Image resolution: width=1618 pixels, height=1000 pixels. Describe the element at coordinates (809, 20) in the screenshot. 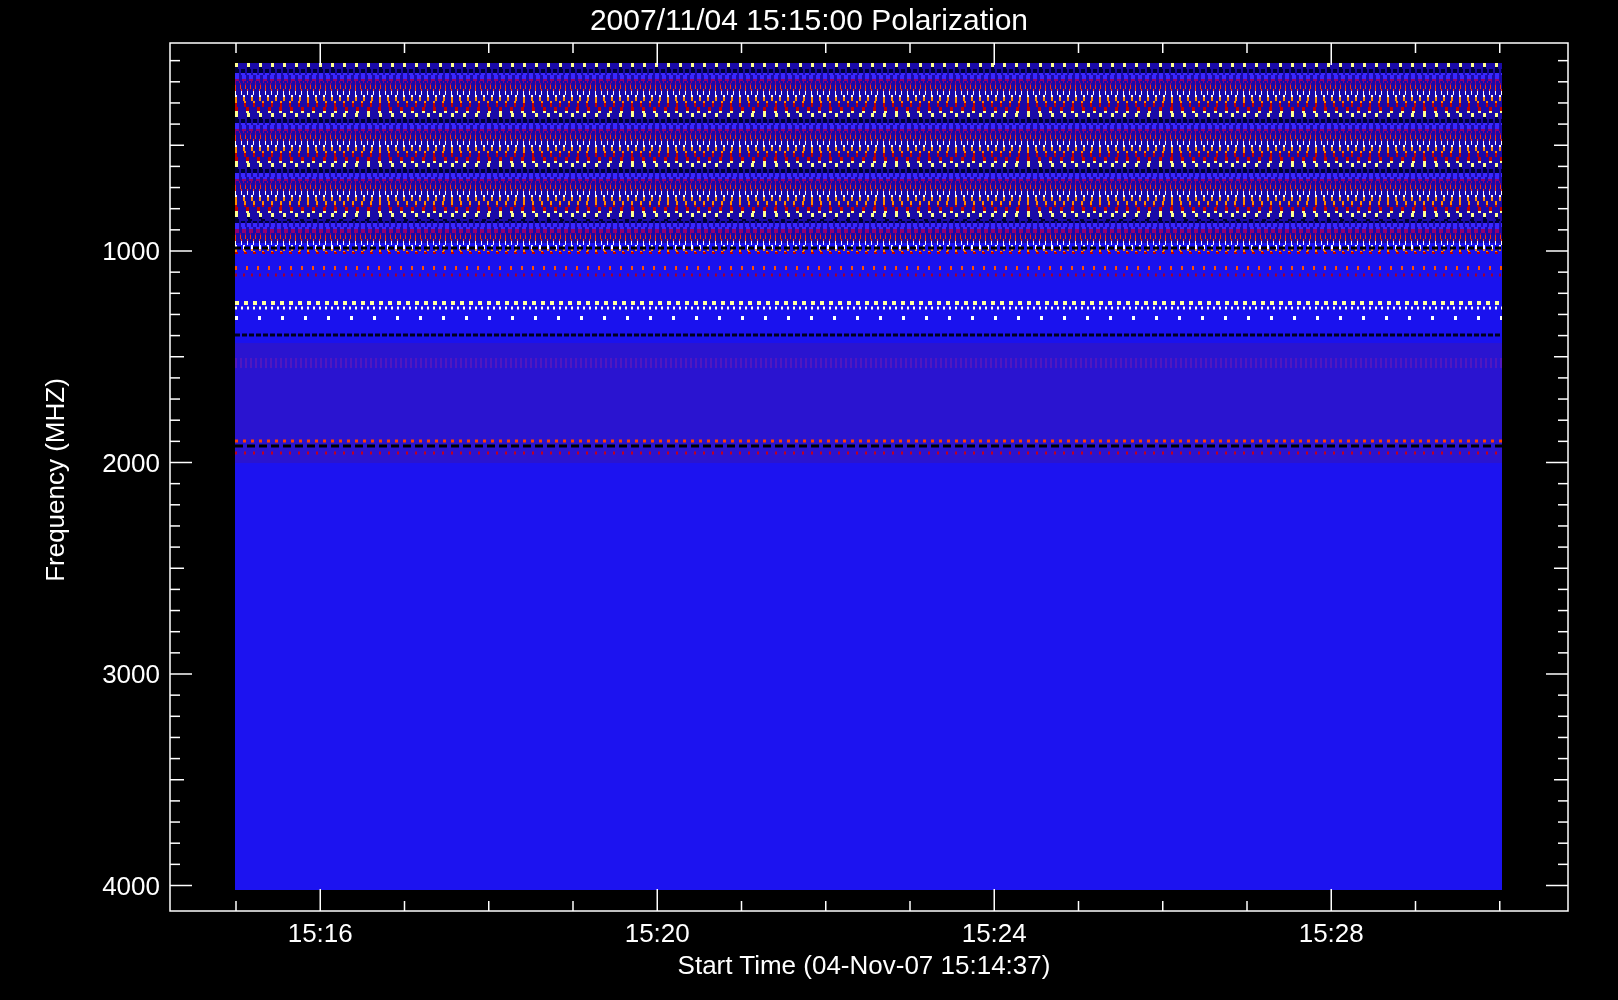

I see `chart-title: 2007/11/04 15:15:00 Polarization` at that location.